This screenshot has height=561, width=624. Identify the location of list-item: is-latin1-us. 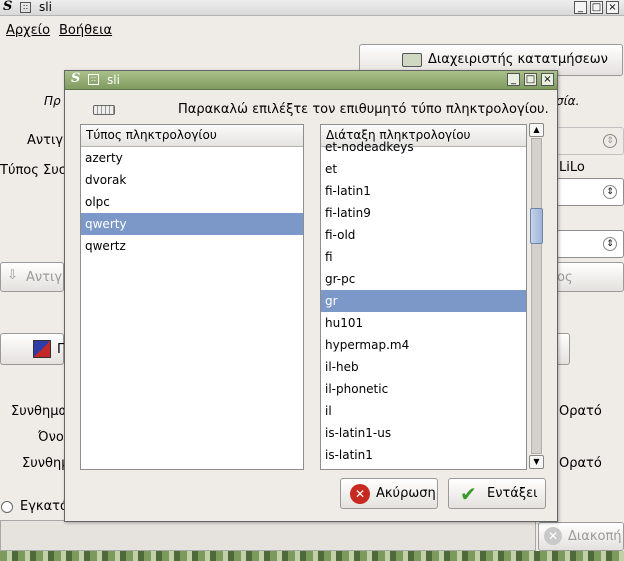
(423, 433).